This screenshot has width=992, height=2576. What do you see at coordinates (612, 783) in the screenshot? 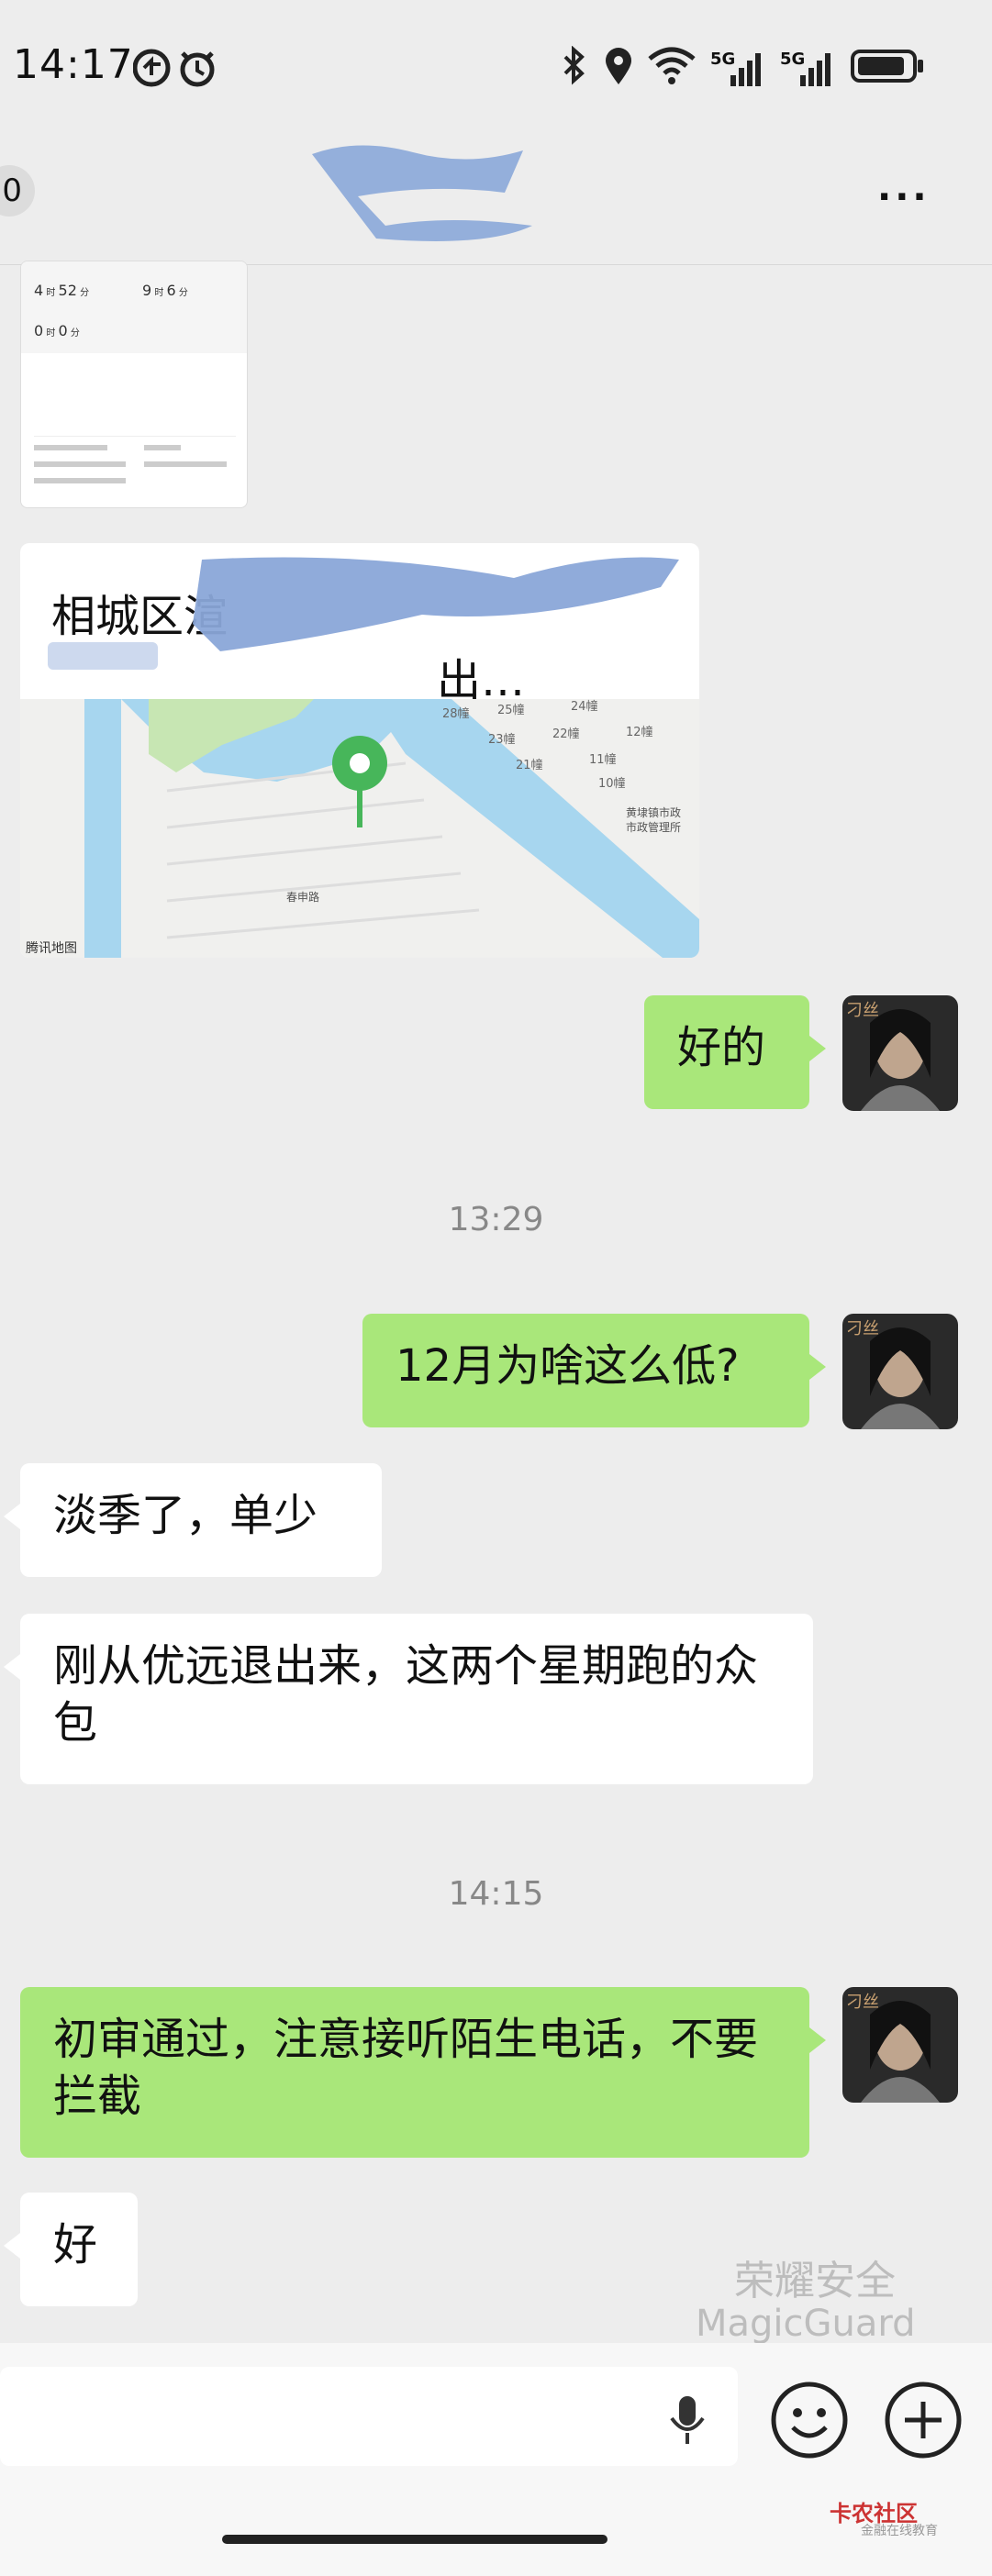
I see `svg-text: 10幢` at bounding box center [612, 783].